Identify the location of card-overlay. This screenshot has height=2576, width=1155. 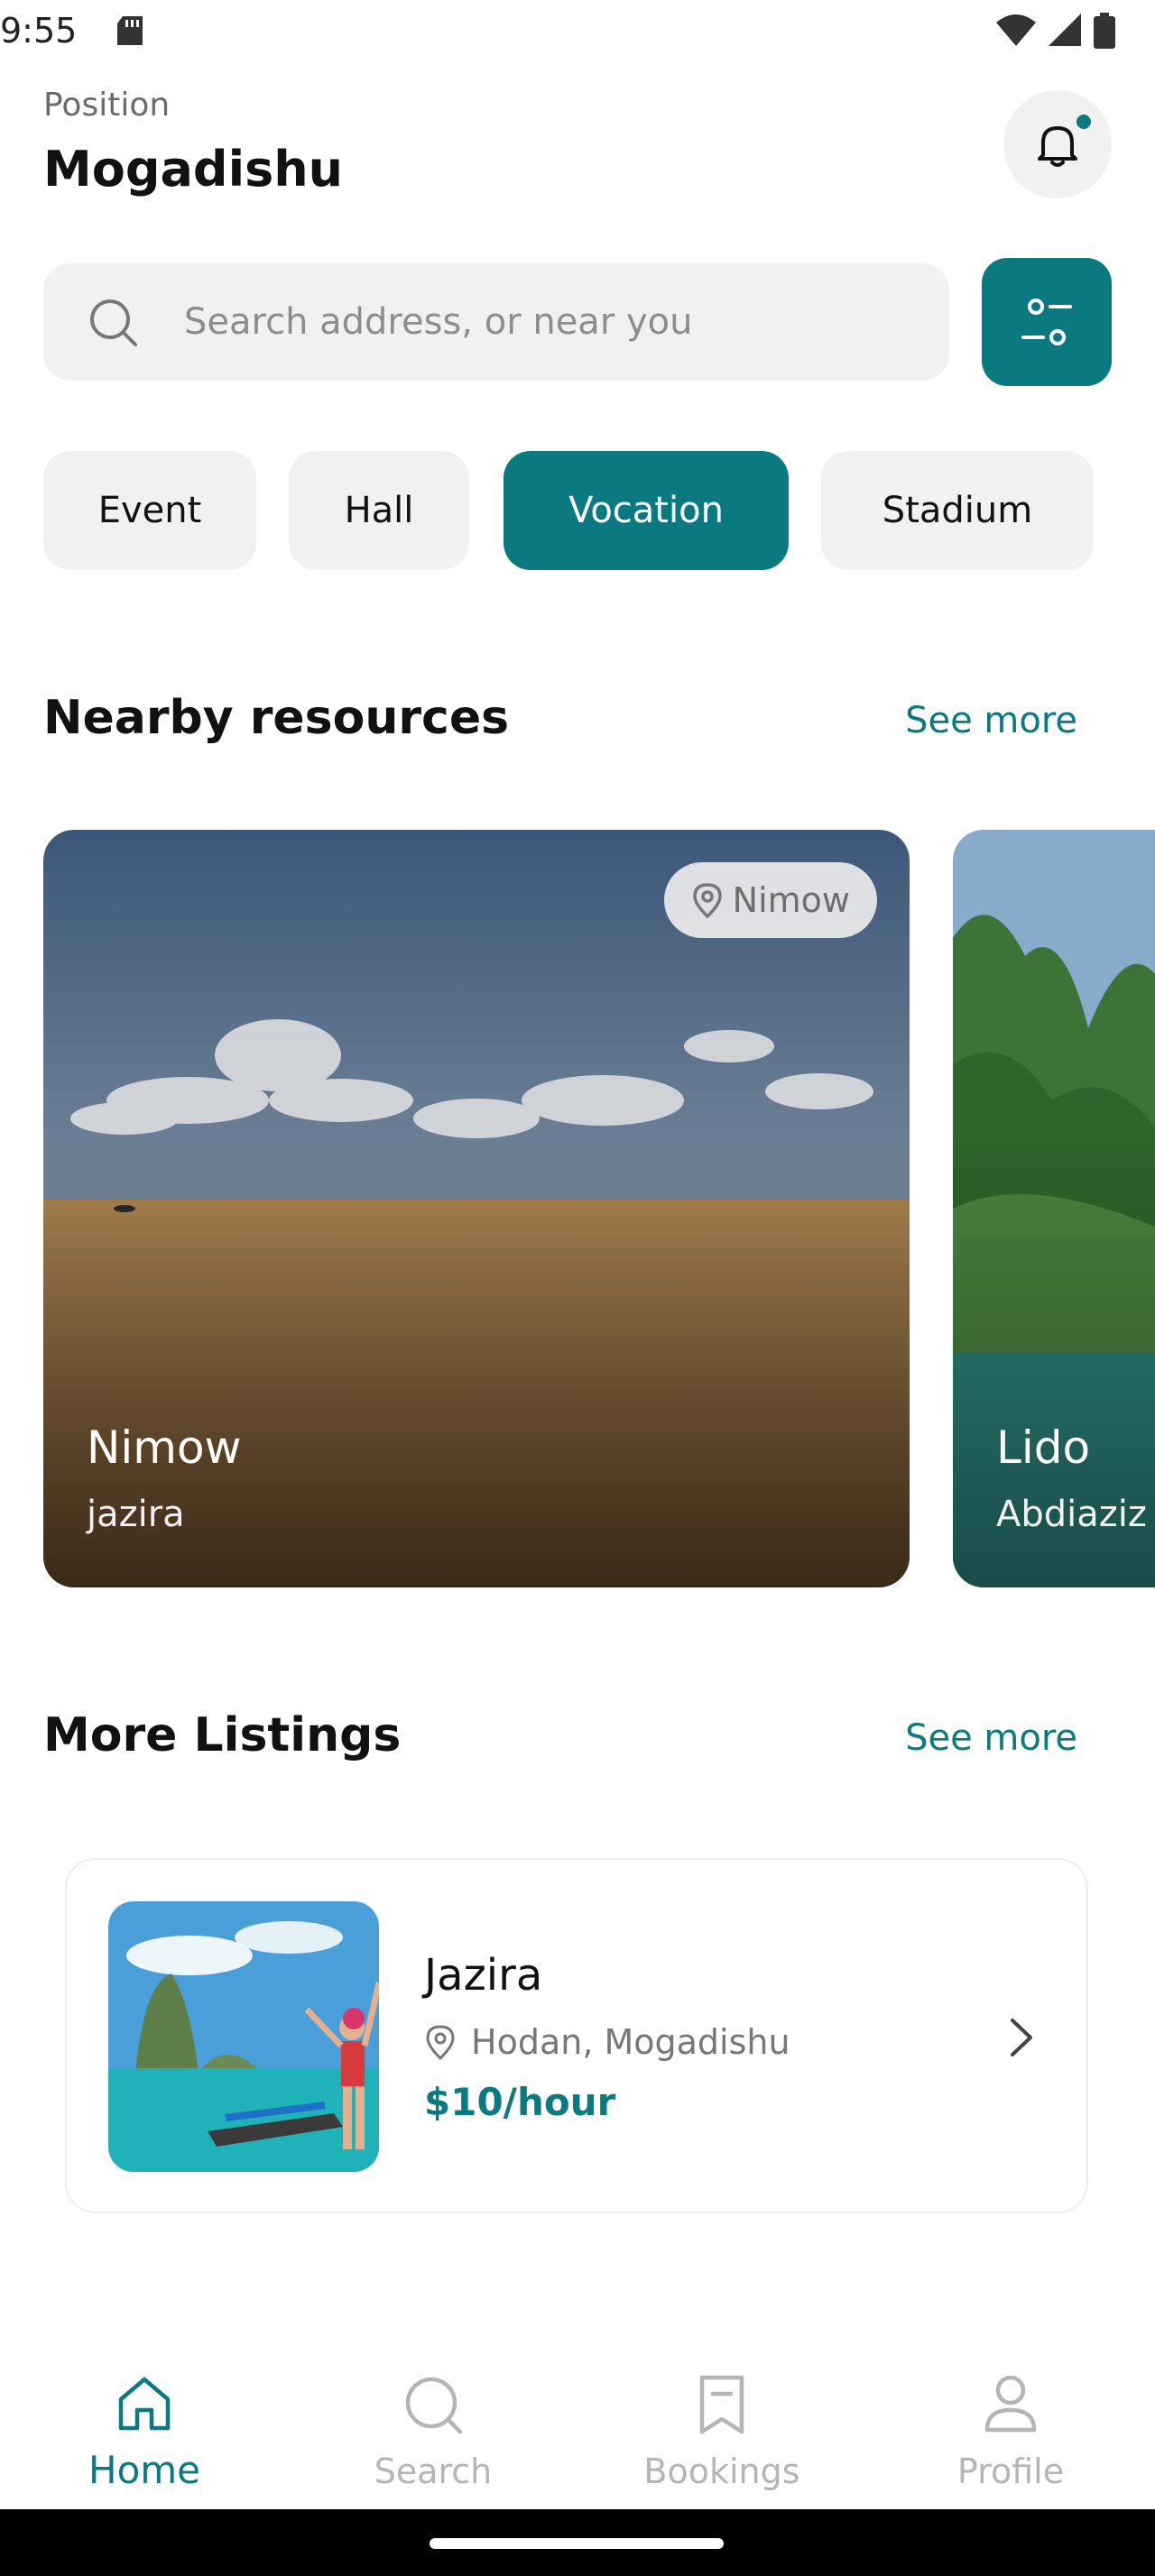
(1054, 1208).